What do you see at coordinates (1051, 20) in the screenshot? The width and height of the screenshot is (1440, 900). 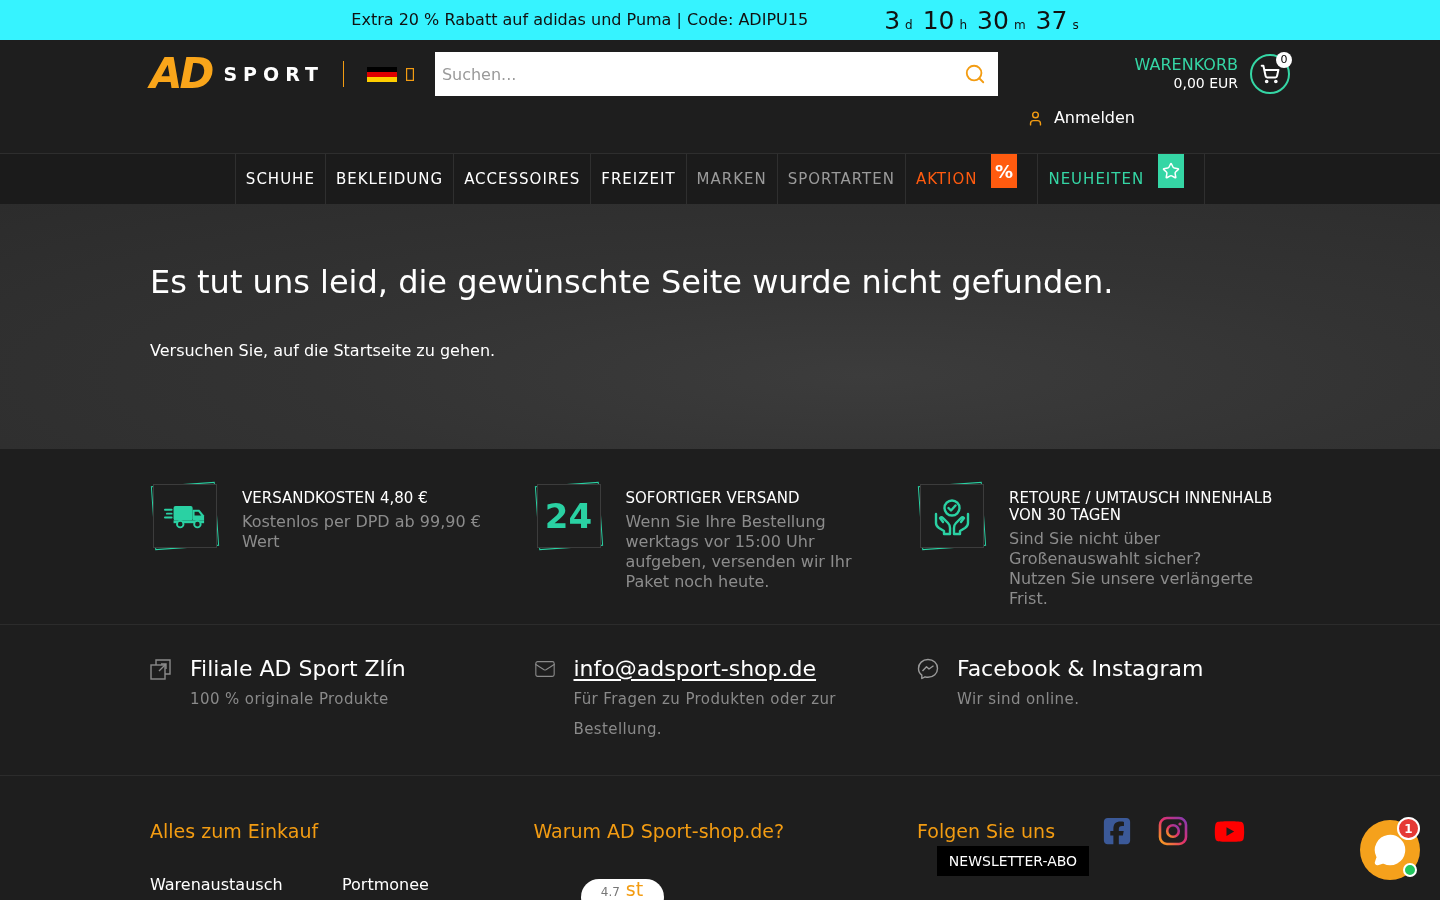 I see `countdown-value: 37` at bounding box center [1051, 20].